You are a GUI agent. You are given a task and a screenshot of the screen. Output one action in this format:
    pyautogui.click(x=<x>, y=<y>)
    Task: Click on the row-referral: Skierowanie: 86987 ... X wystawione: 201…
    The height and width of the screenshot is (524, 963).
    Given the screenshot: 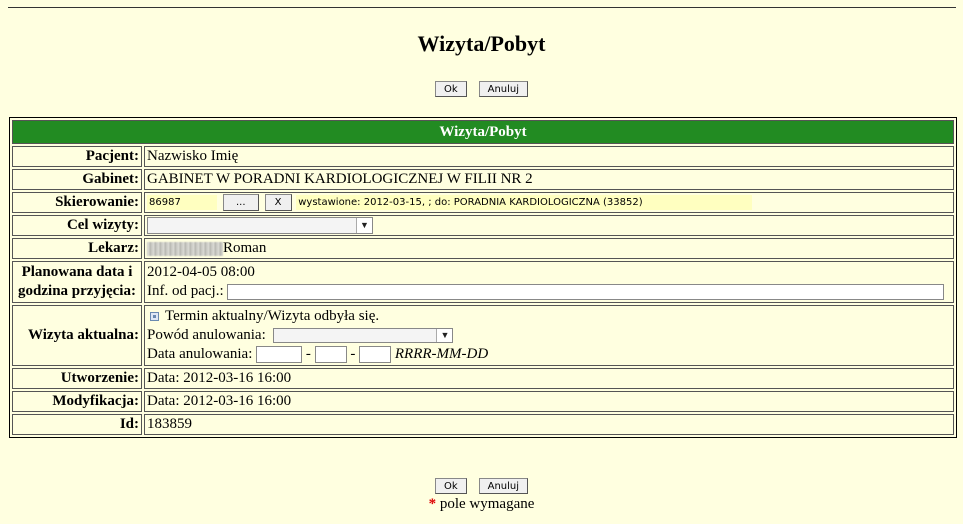 What is the action you would take?
    pyautogui.click(x=483, y=203)
    